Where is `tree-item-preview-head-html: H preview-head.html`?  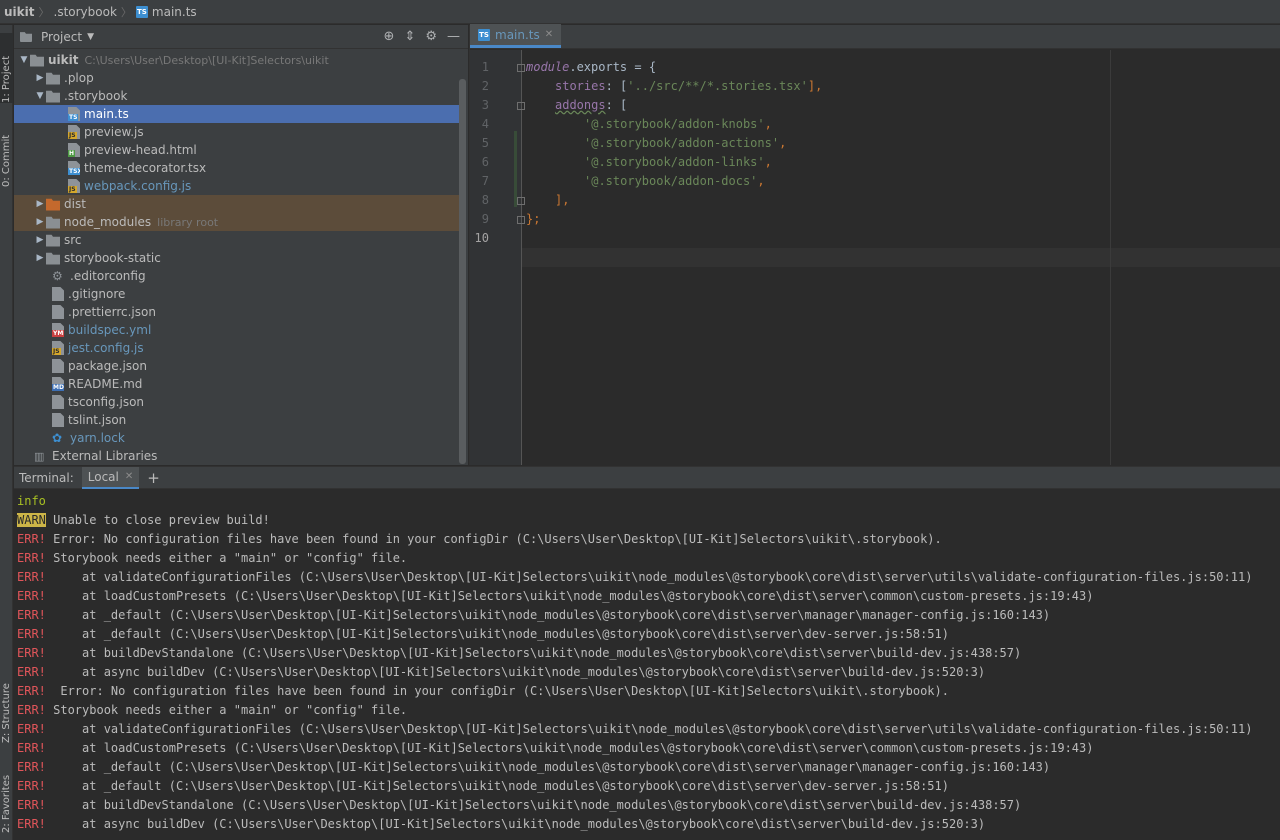
tree-item-preview-head-html: H preview-head.html is located at coordinates (240, 150).